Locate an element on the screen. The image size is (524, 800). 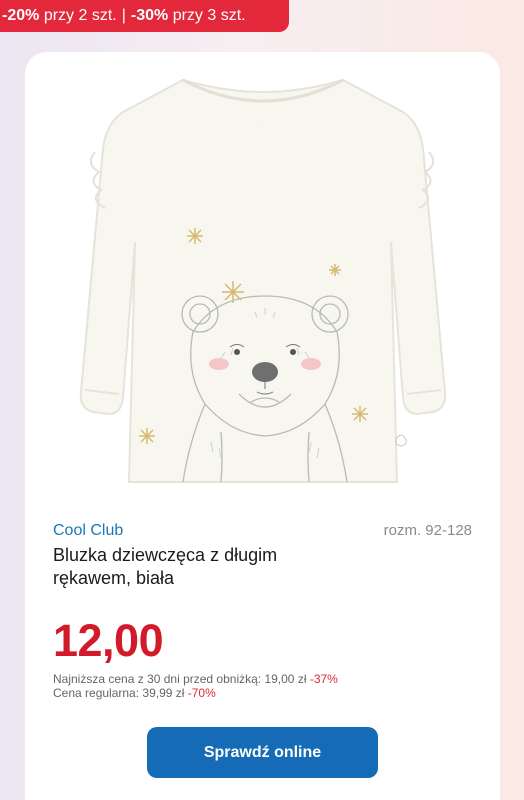
size-range: rozm. 92-128 is located at coordinates (427, 530).